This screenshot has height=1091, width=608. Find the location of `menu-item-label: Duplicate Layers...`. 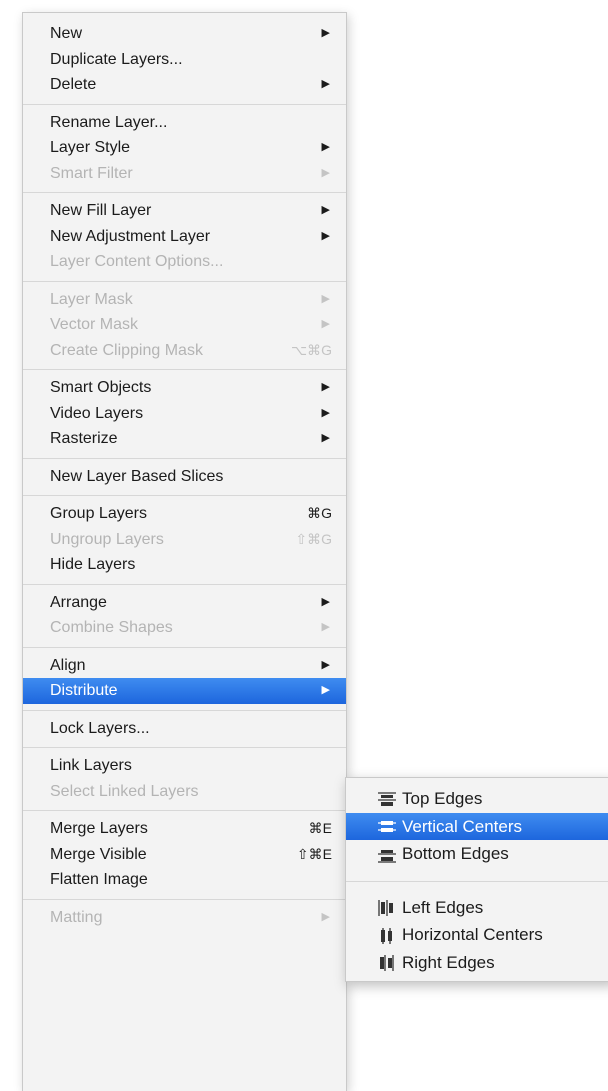

menu-item-label: Duplicate Layers... is located at coordinates (116, 59).